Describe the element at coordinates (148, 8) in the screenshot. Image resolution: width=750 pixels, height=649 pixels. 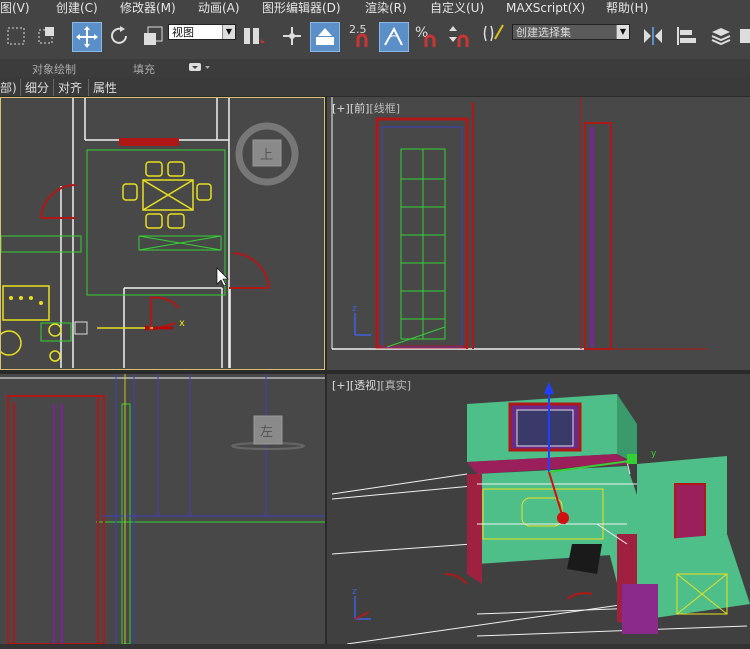
I see `menu-modifiers: 修改器(M)` at that location.